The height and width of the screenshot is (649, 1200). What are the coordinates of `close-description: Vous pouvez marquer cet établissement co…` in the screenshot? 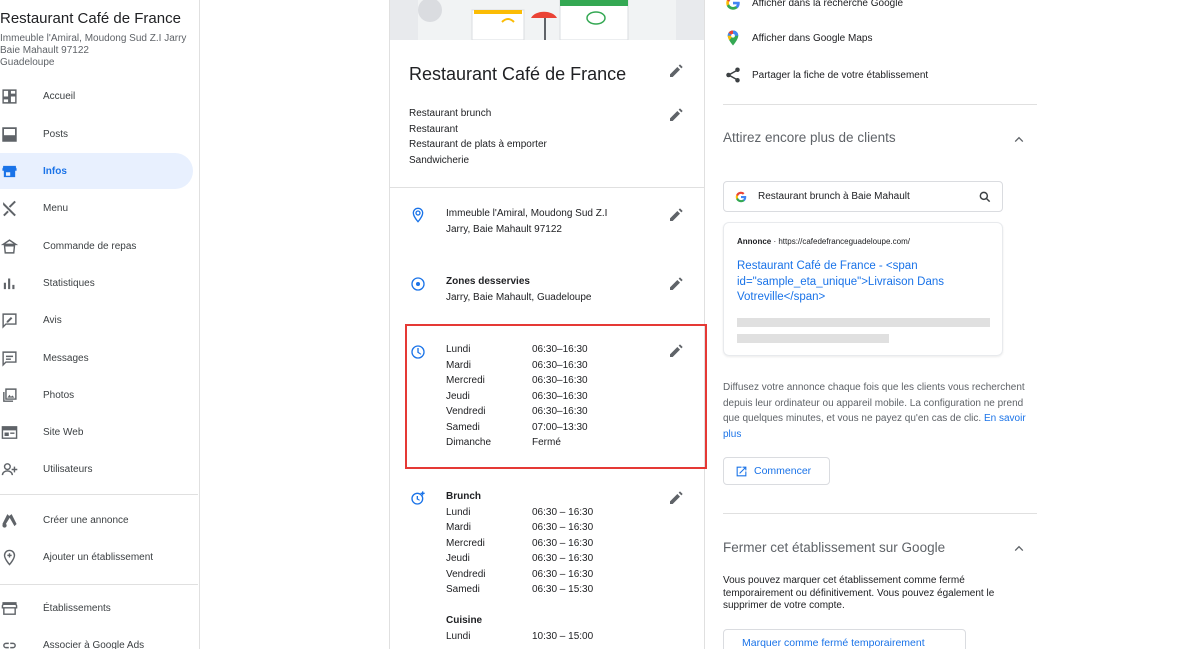 It's located at (859, 593).